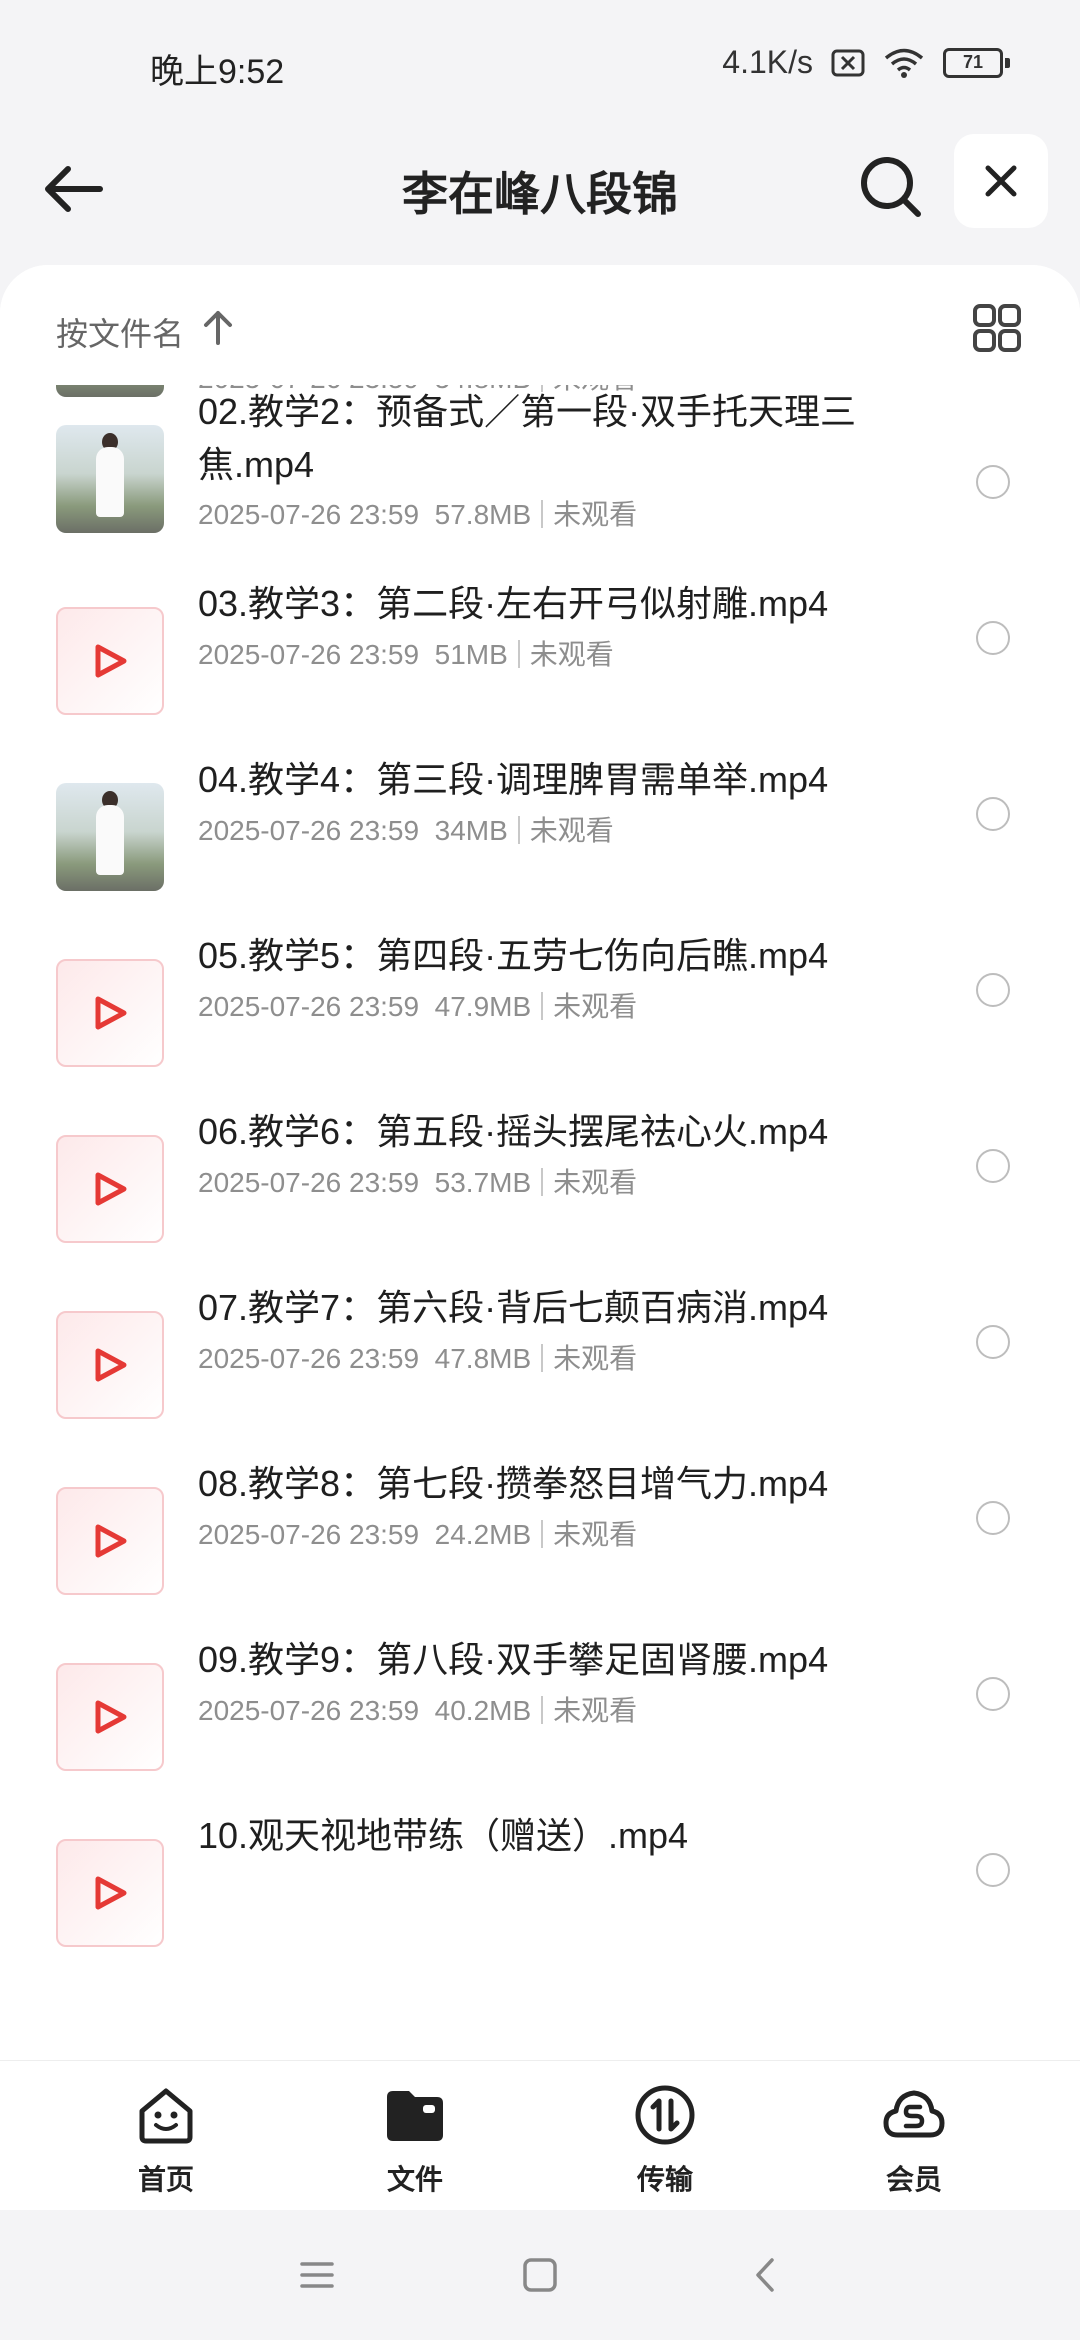 The image size is (1080, 2340). Describe the element at coordinates (1001, 181) in the screenshot. I see `close-button` at that location.